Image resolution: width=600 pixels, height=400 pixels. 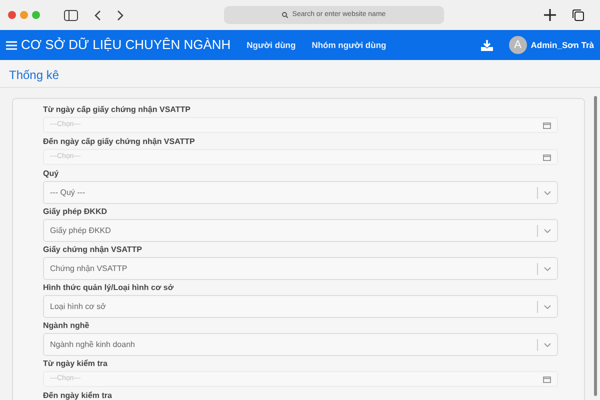 What do you see at coordinates (550, 15) in the screenshot?
I see `plus-icon` at bounding box center [550, 15].